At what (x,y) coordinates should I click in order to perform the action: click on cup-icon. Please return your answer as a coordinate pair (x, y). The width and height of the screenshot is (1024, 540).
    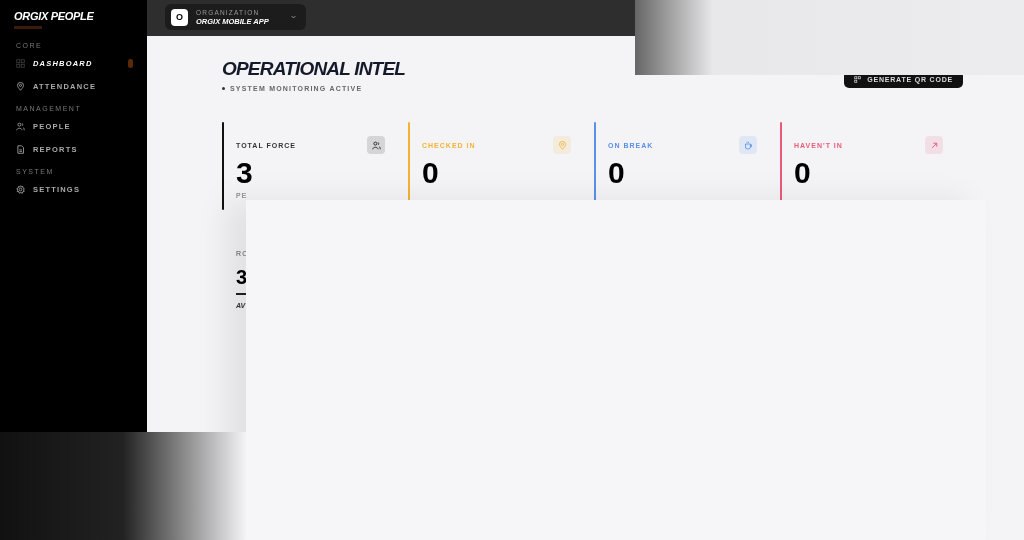
    Looking at the image, I should click on (748, 145).